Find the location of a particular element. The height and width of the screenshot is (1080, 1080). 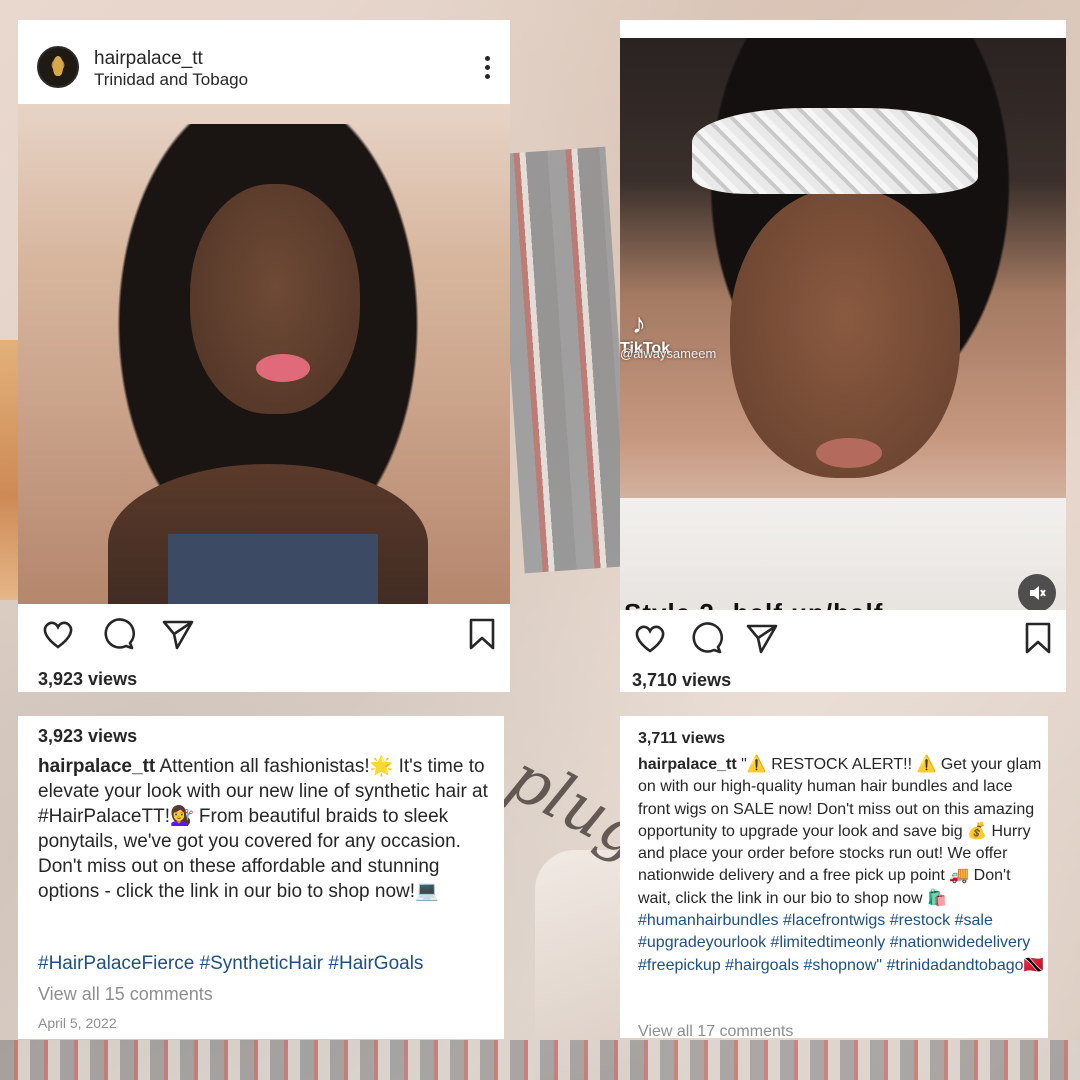

post-username: hairpalace_tt is located at coordinates (148, 59).